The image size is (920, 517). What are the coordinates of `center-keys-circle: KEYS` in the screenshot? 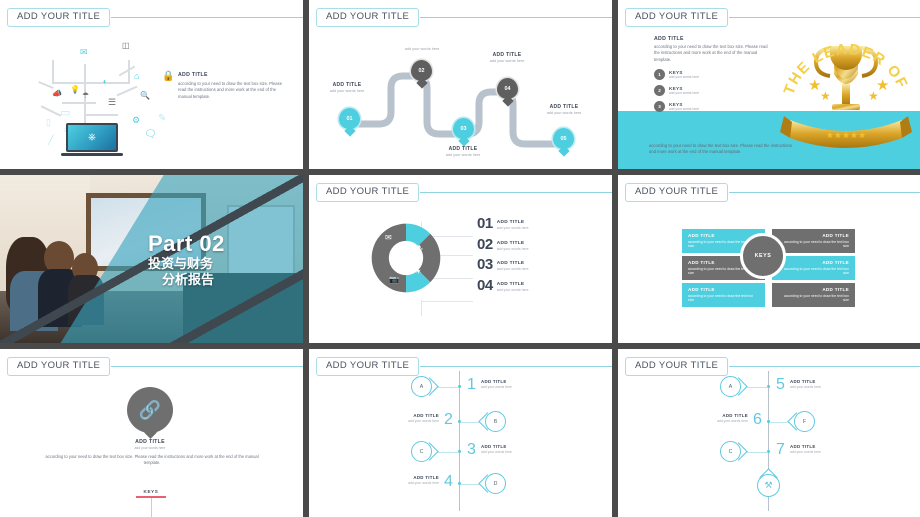 It's located at (763, 256).